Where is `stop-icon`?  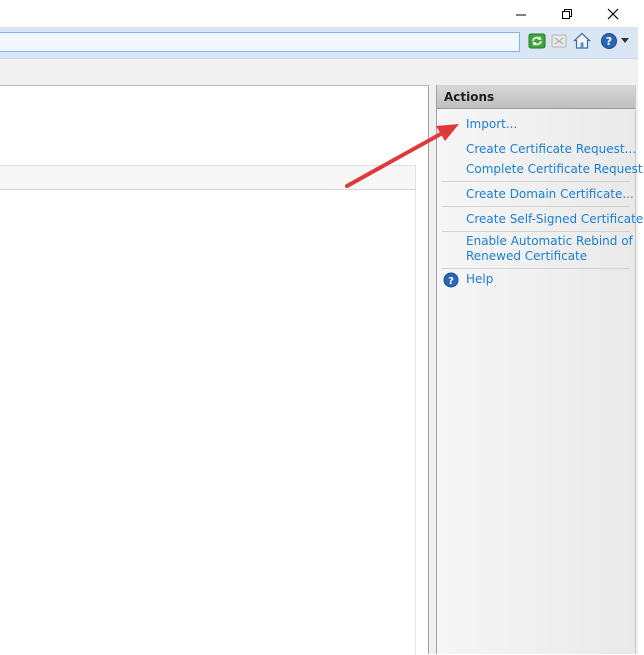 stop-icon is located at coordinates (559, 41).